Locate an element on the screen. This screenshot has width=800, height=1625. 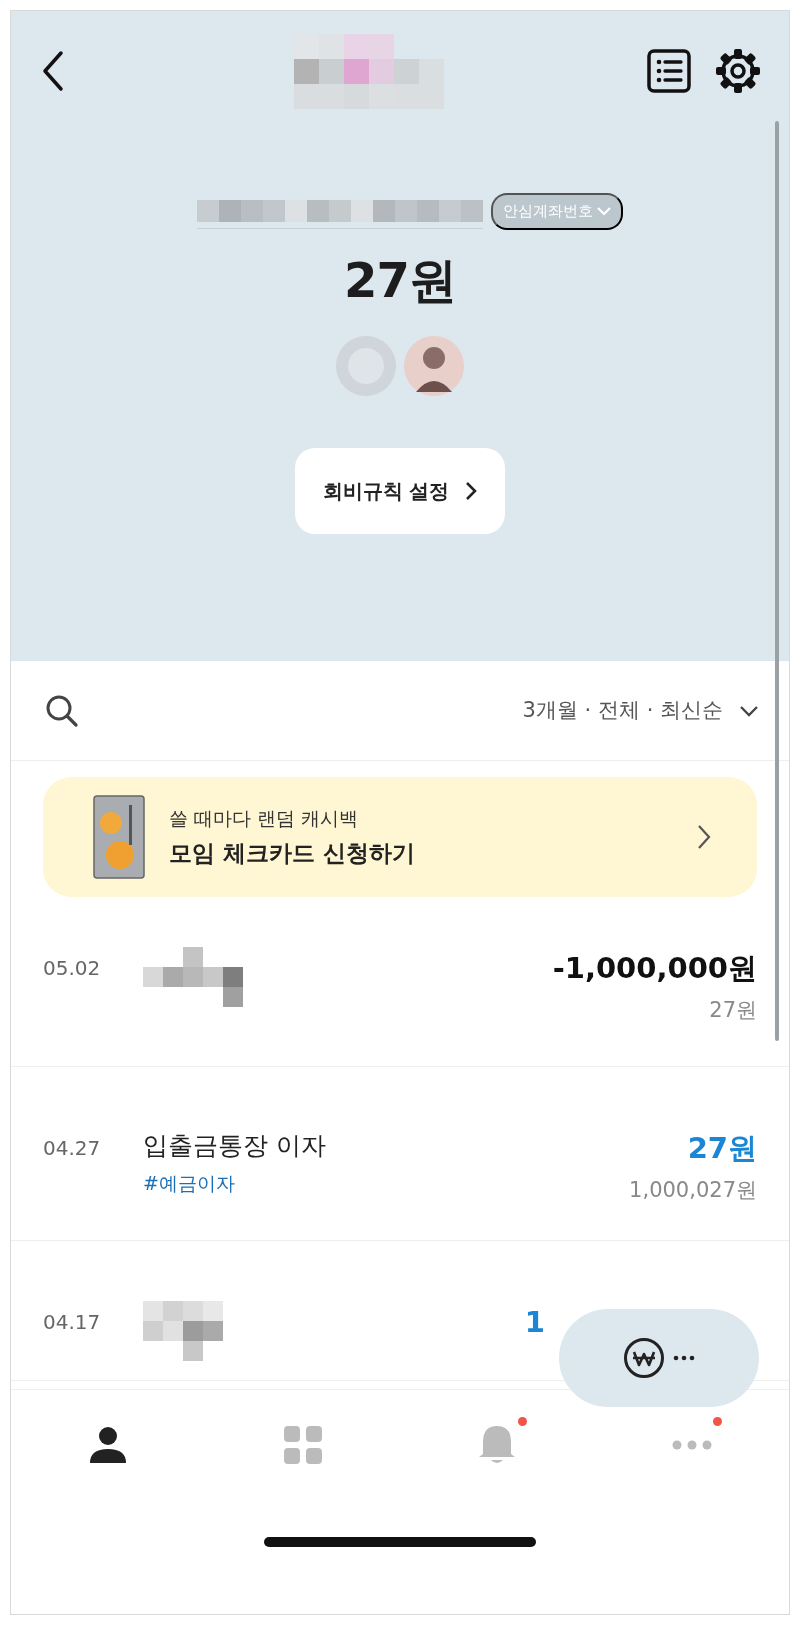
transaction-date: 05.02 is located at coordinates (72, 968).